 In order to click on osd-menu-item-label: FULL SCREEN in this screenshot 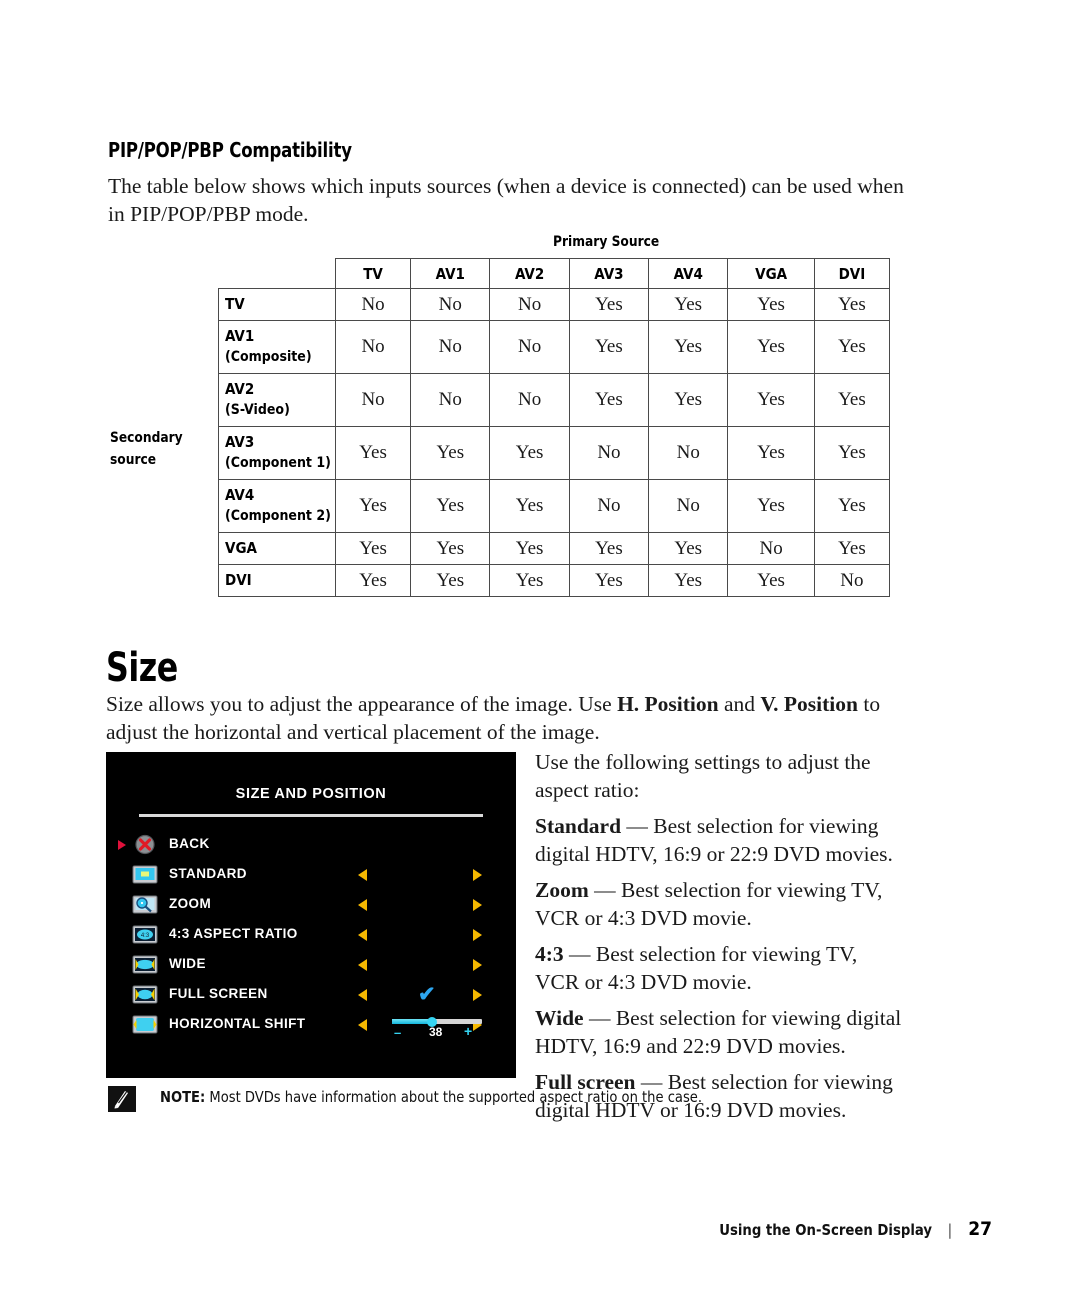, I will do `click(218, 993)`.